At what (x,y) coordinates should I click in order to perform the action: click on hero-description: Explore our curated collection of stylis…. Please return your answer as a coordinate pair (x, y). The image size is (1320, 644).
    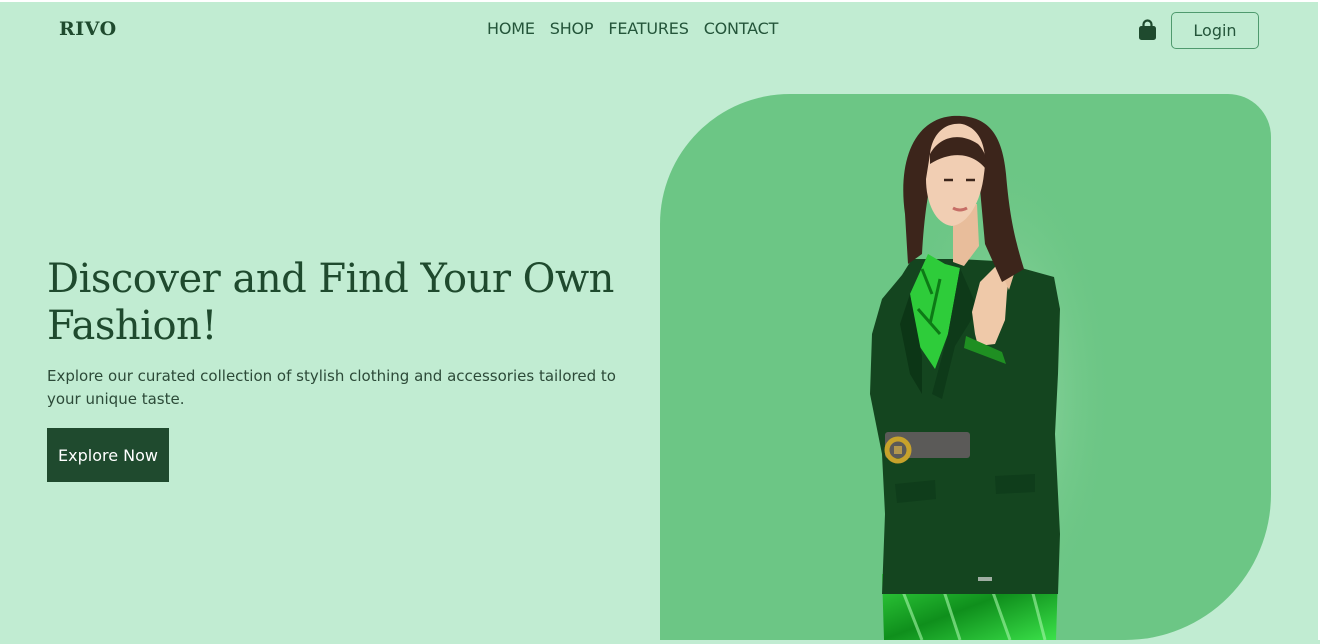
    Looking at the image, I should click on (331, 387).